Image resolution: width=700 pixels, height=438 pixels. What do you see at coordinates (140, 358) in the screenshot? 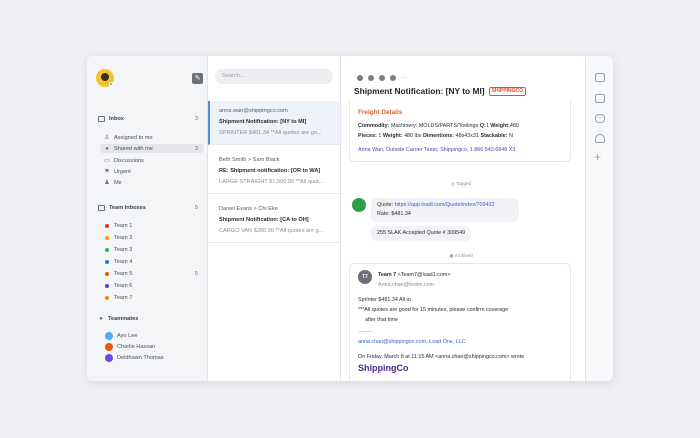
I see `teammate-name: Deldhawn Thomas` at bounding box center [140, 358].